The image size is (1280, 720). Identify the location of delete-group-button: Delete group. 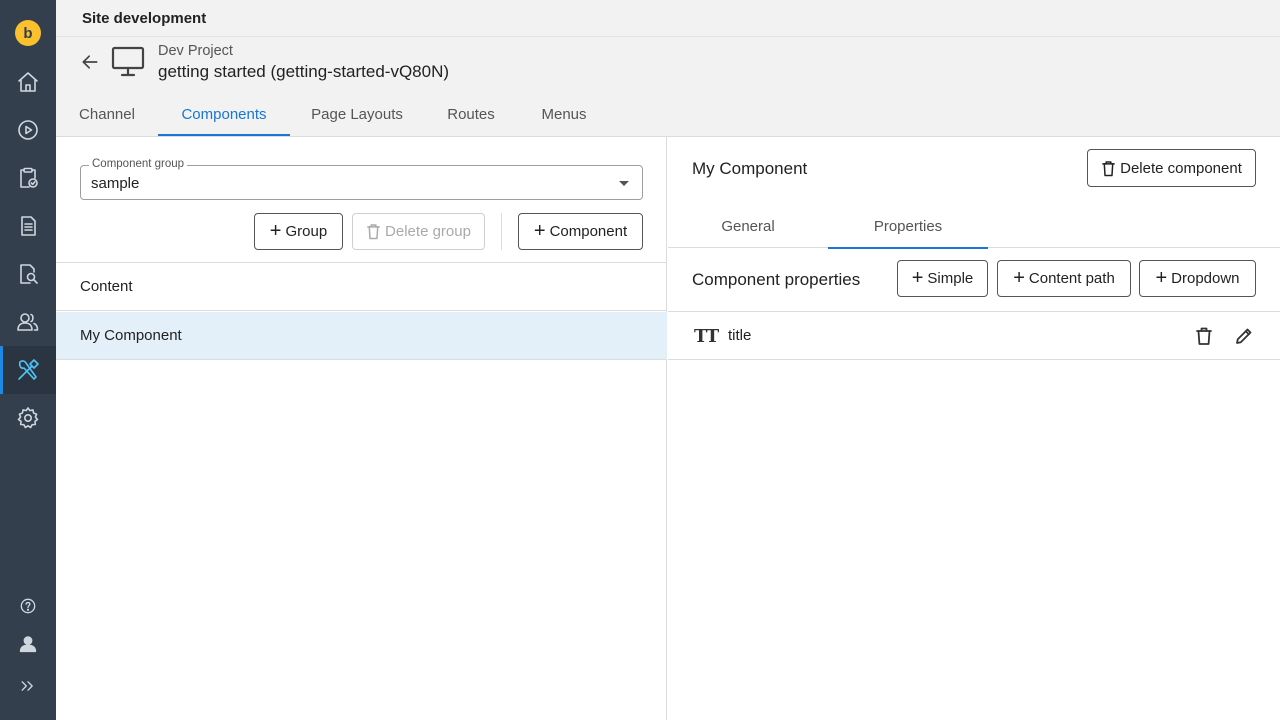
(418, 231).